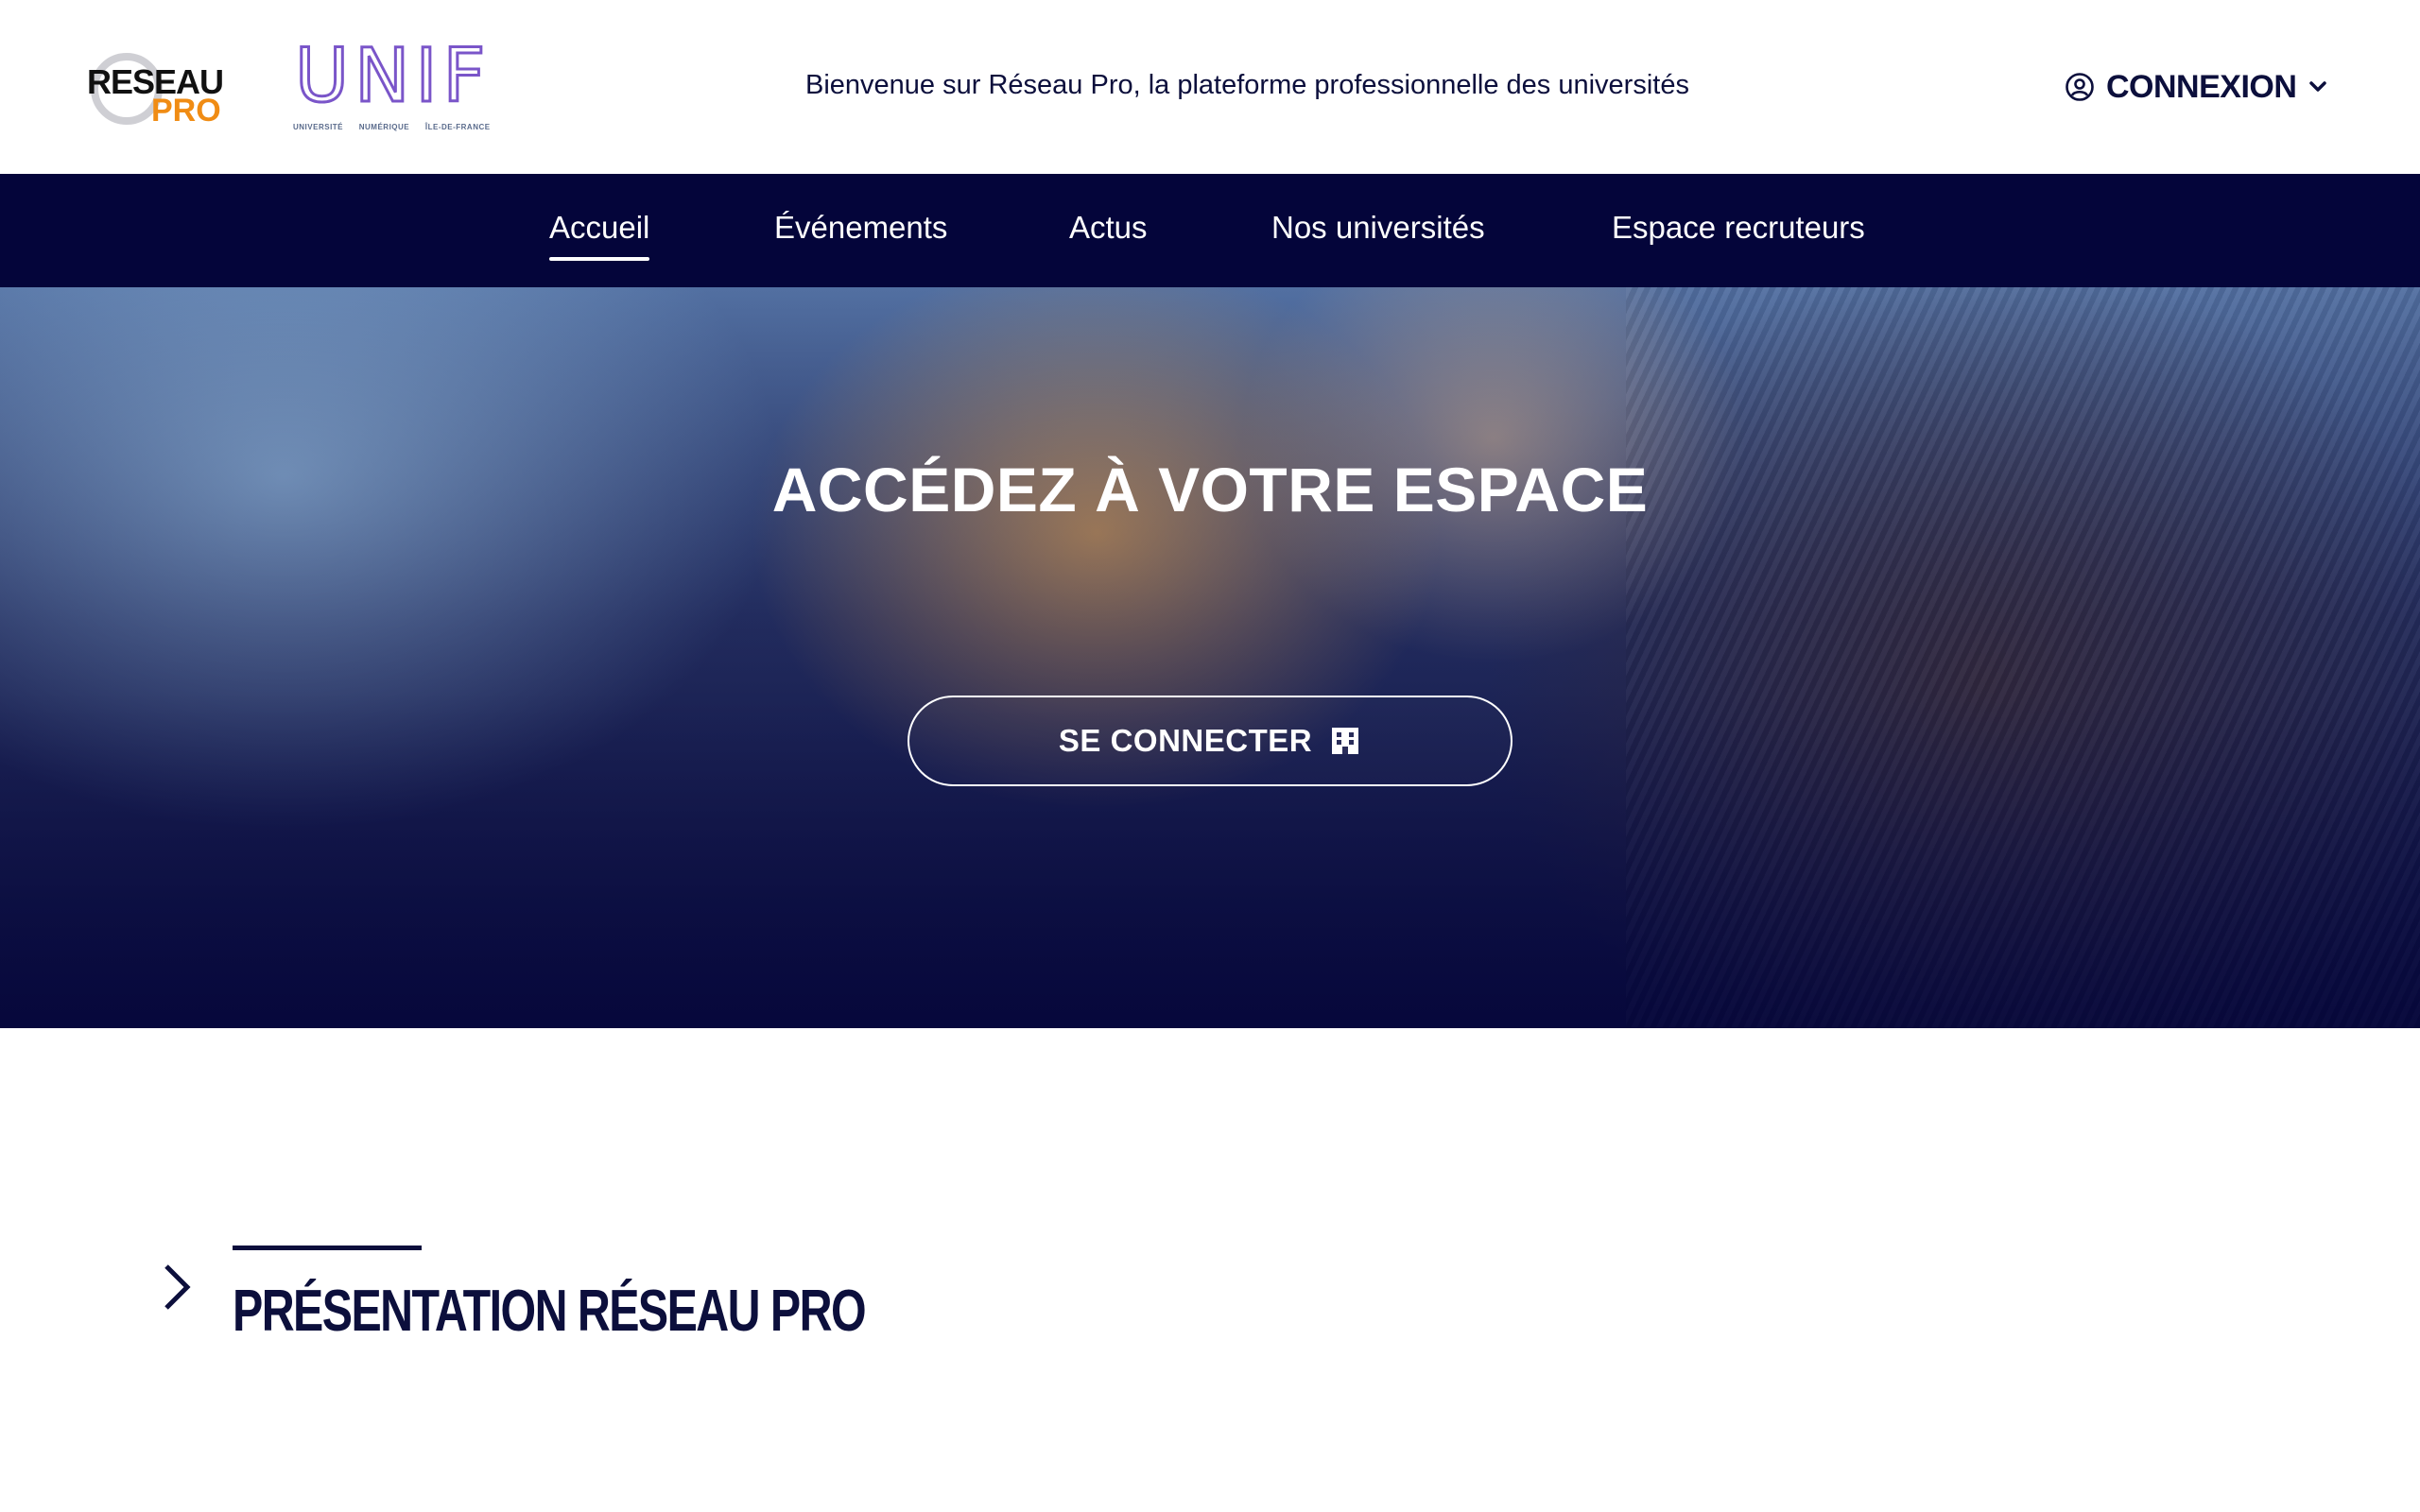  I want to click on unif-logo: UNIF UNIVERSITÉ NUMÉRIQUE ÎLE-DE-FRANCE, so click(391, 83).